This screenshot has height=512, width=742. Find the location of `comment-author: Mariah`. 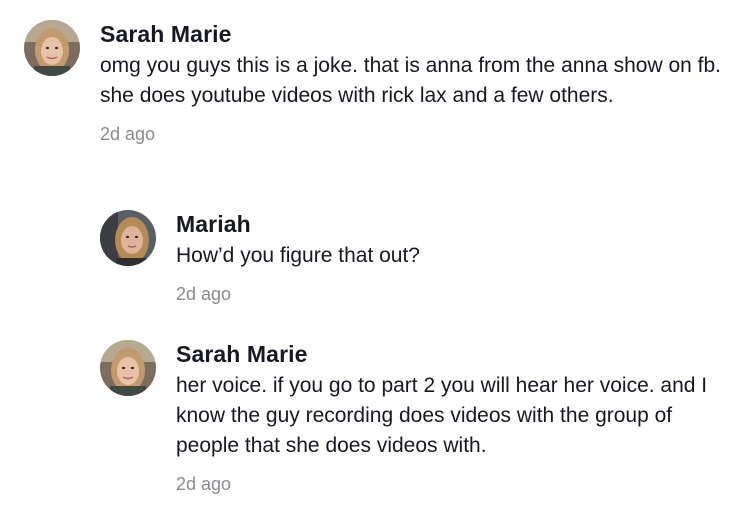

comment-author: Mariah is located at coordinates (298, 224).